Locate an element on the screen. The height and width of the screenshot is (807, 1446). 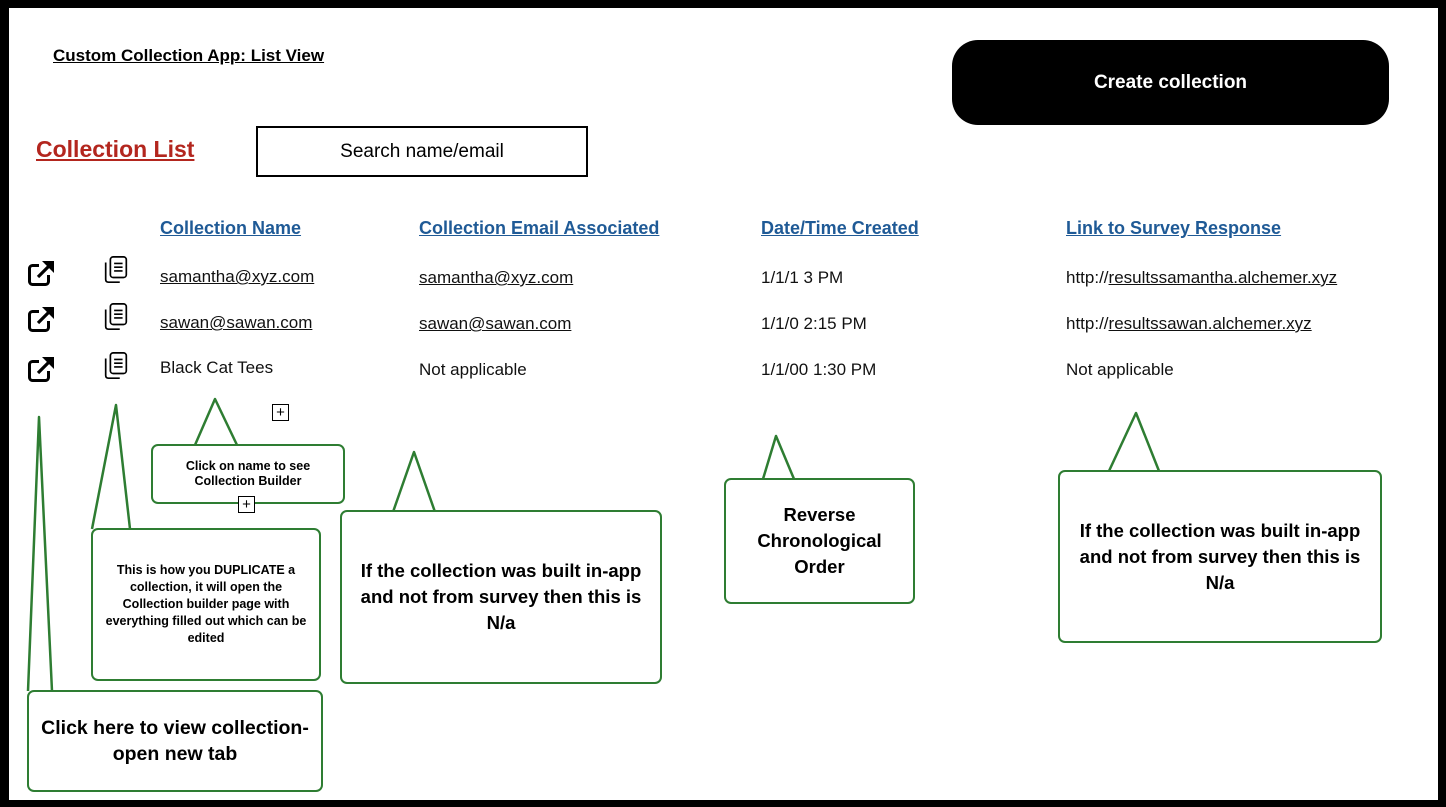
survey-response-link: Not applicable is located at coordinates (1120, 369).